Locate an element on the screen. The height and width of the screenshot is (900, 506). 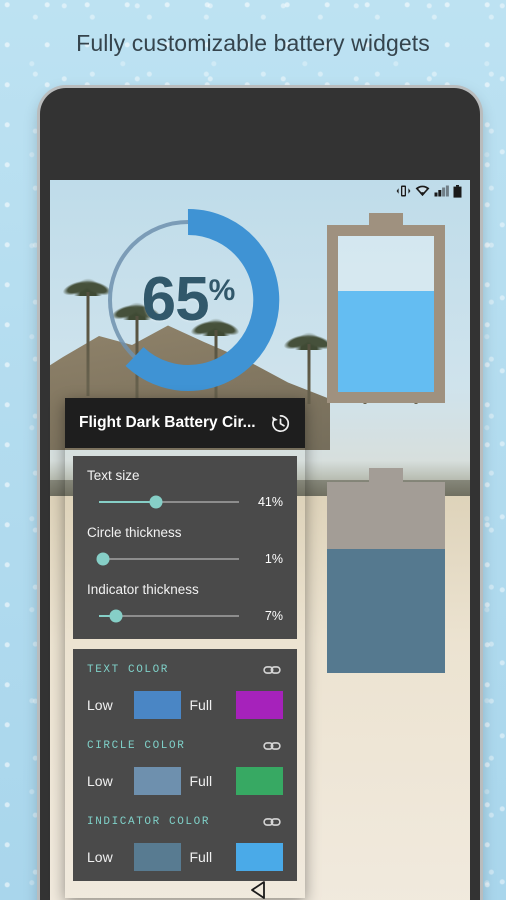
slider-value: 41% is located at coordinates (270, 502).